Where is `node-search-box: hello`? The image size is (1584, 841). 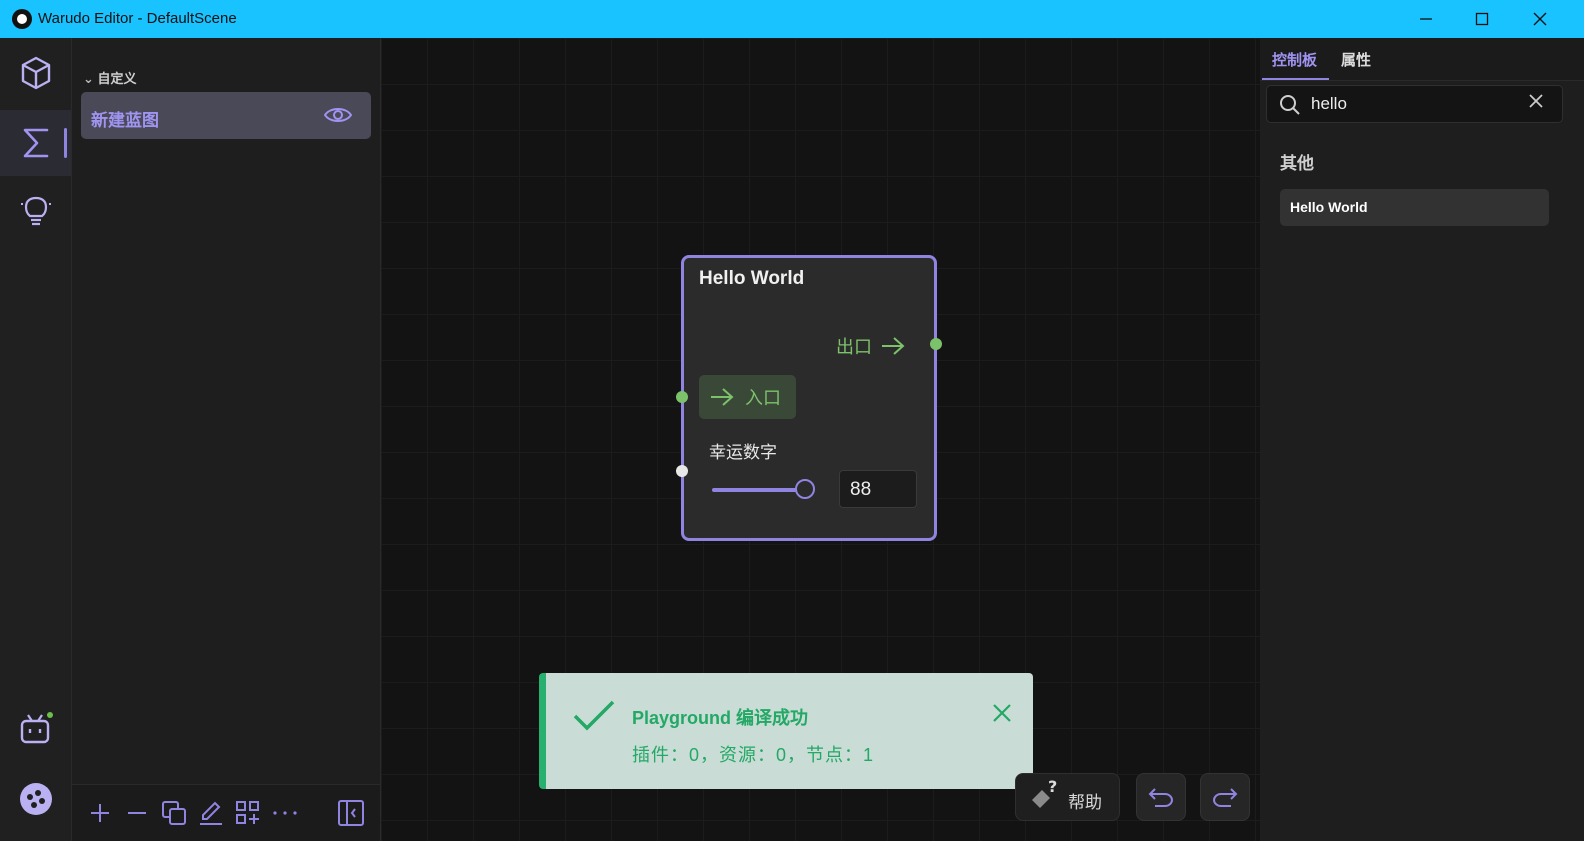
node-search-box: hello is located at coordinates (1414, 104).